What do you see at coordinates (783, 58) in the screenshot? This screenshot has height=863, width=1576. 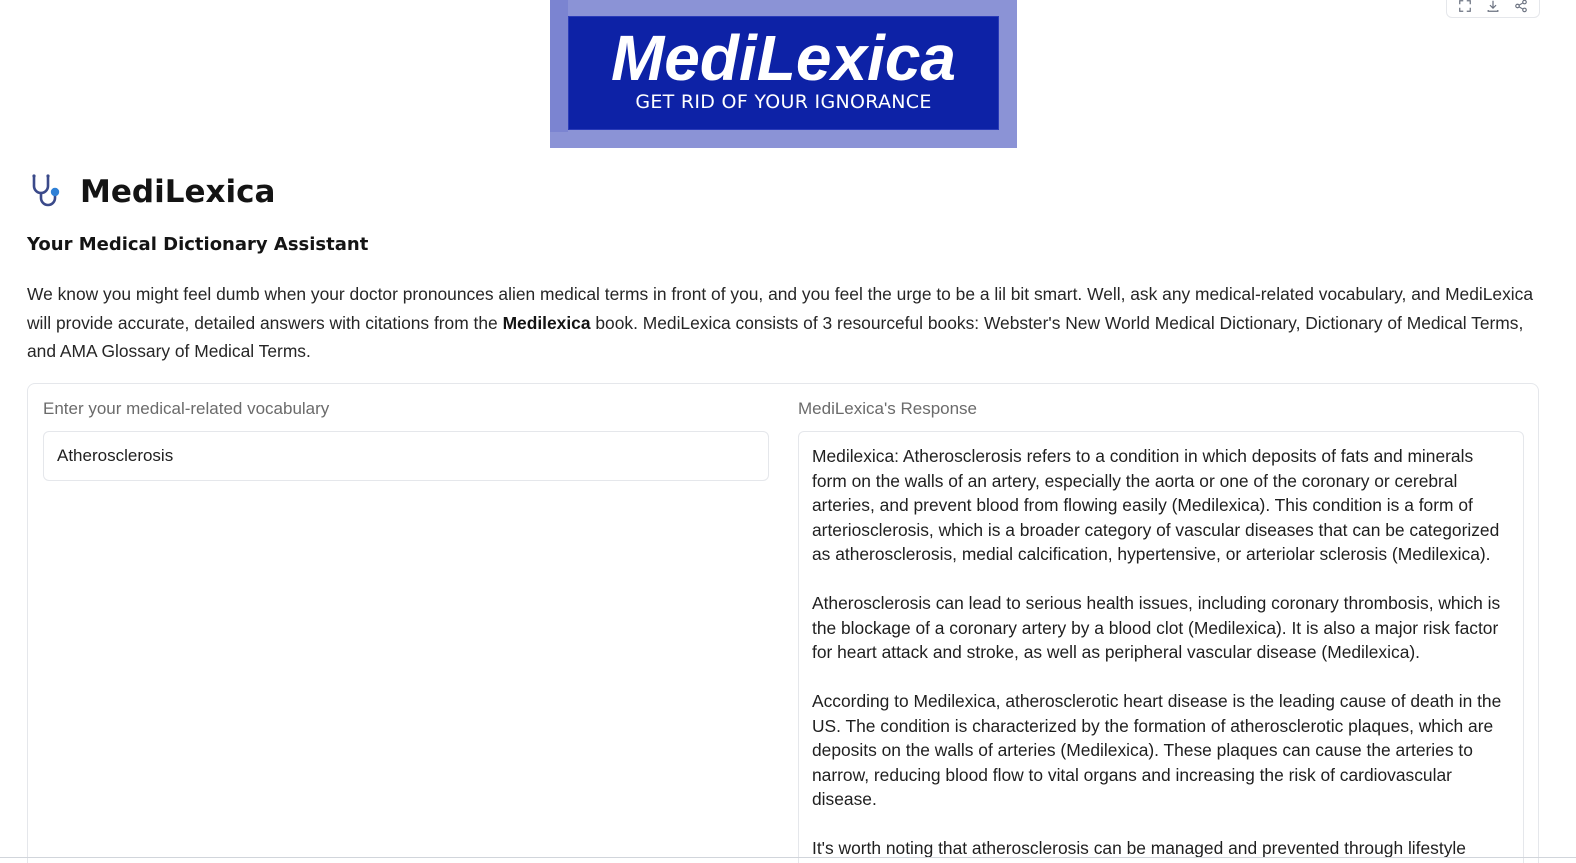 I see `logo-title: MediLexica` at bounding box center [783, 58].